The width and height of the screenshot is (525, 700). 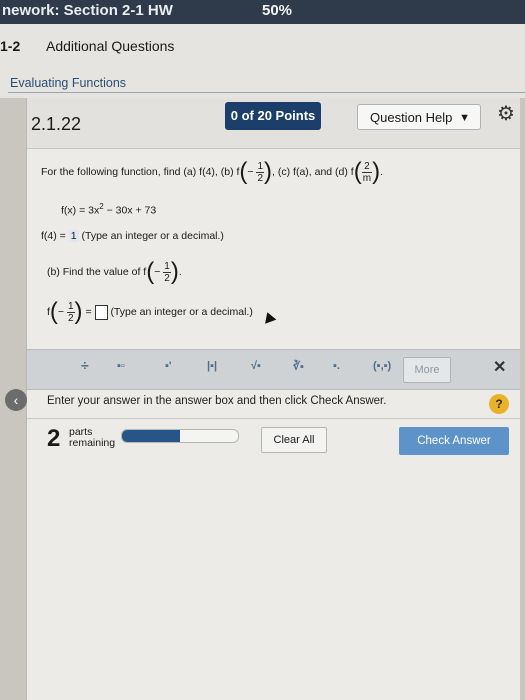 I want to click on paren-close-b: ), so click(x=174, y=271).